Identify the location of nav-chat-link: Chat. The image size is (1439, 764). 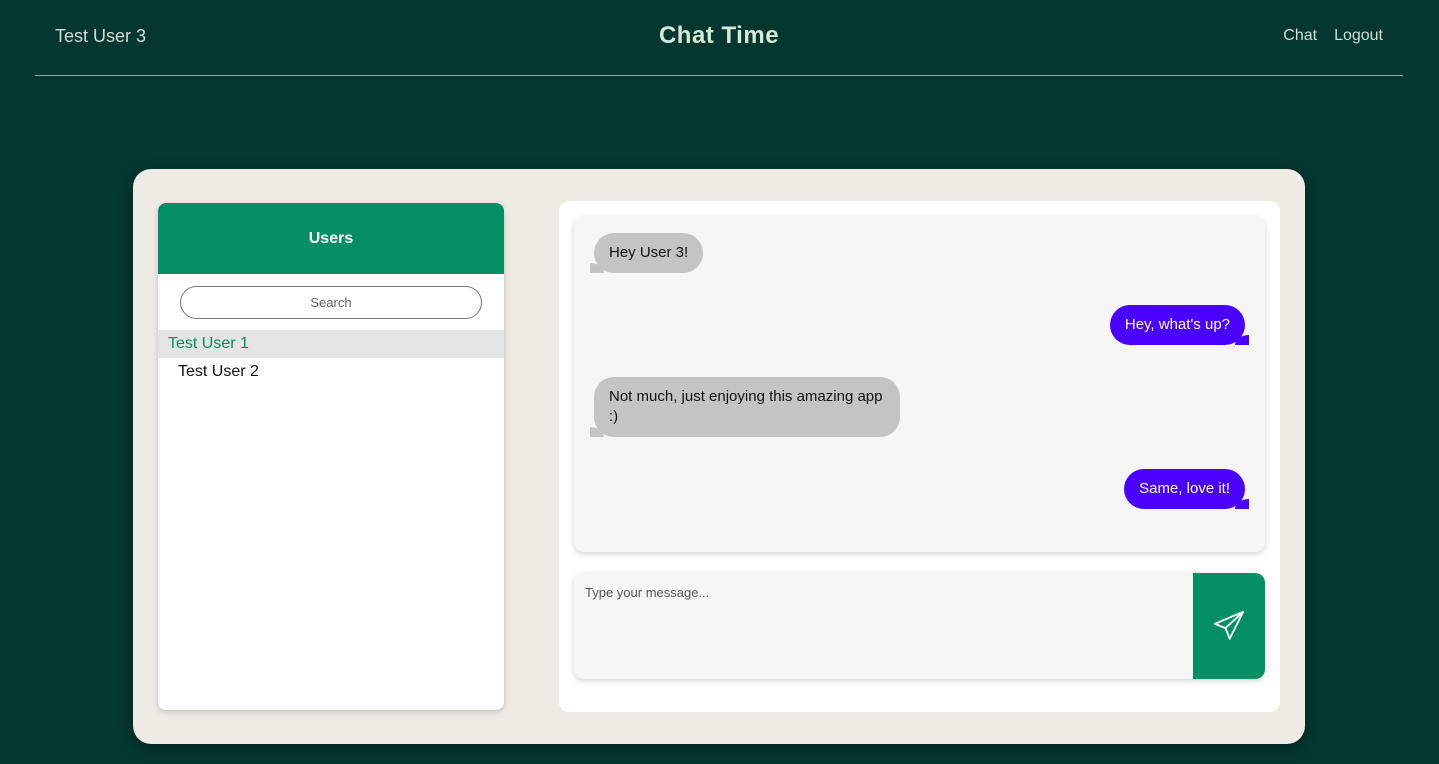
(1300, 36).